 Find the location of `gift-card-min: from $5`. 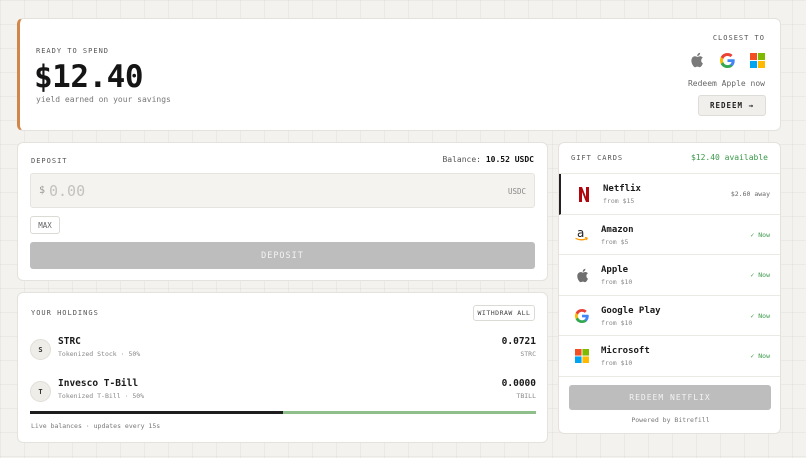

gift-card-min: from $5 is located at coordinates (615, 241).